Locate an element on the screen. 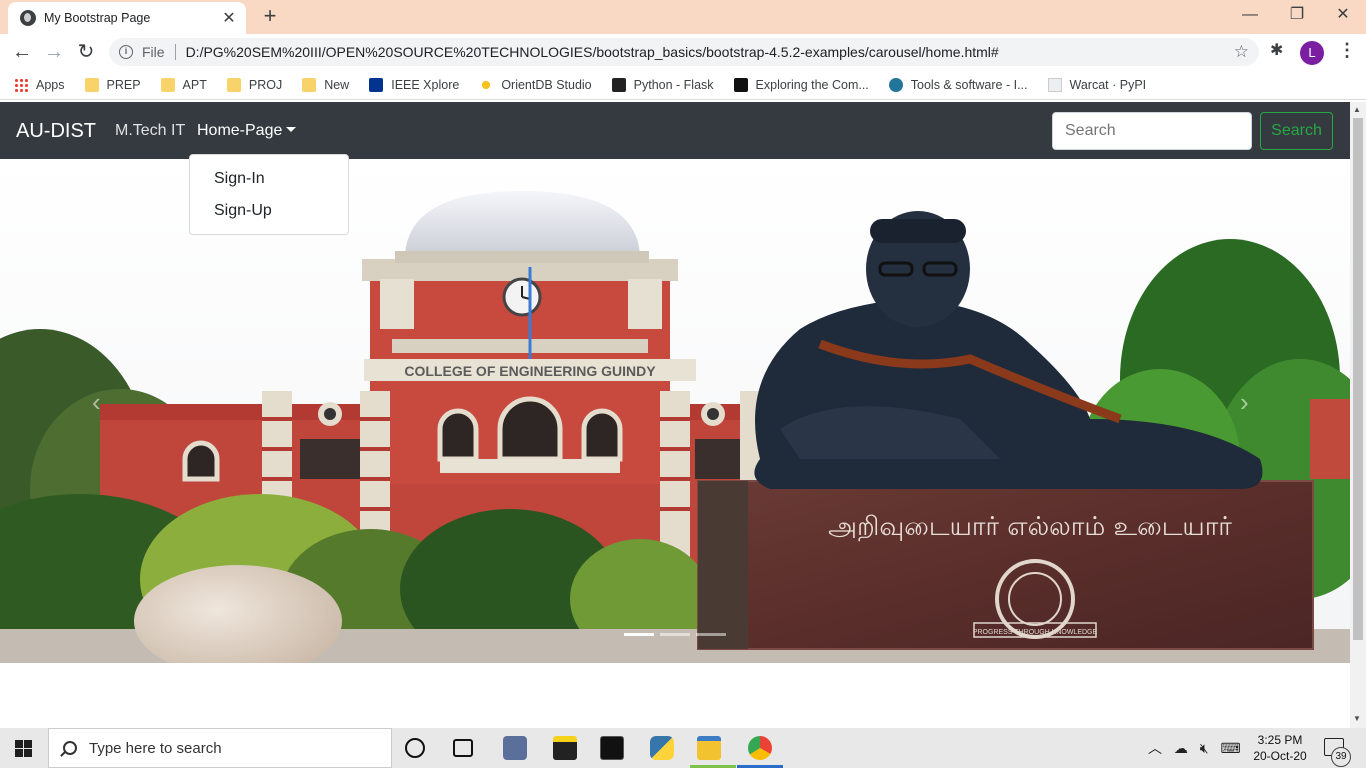 The image size is (1366, 768). close-tab-icon: ✕ is located at coordinates (229, 18).